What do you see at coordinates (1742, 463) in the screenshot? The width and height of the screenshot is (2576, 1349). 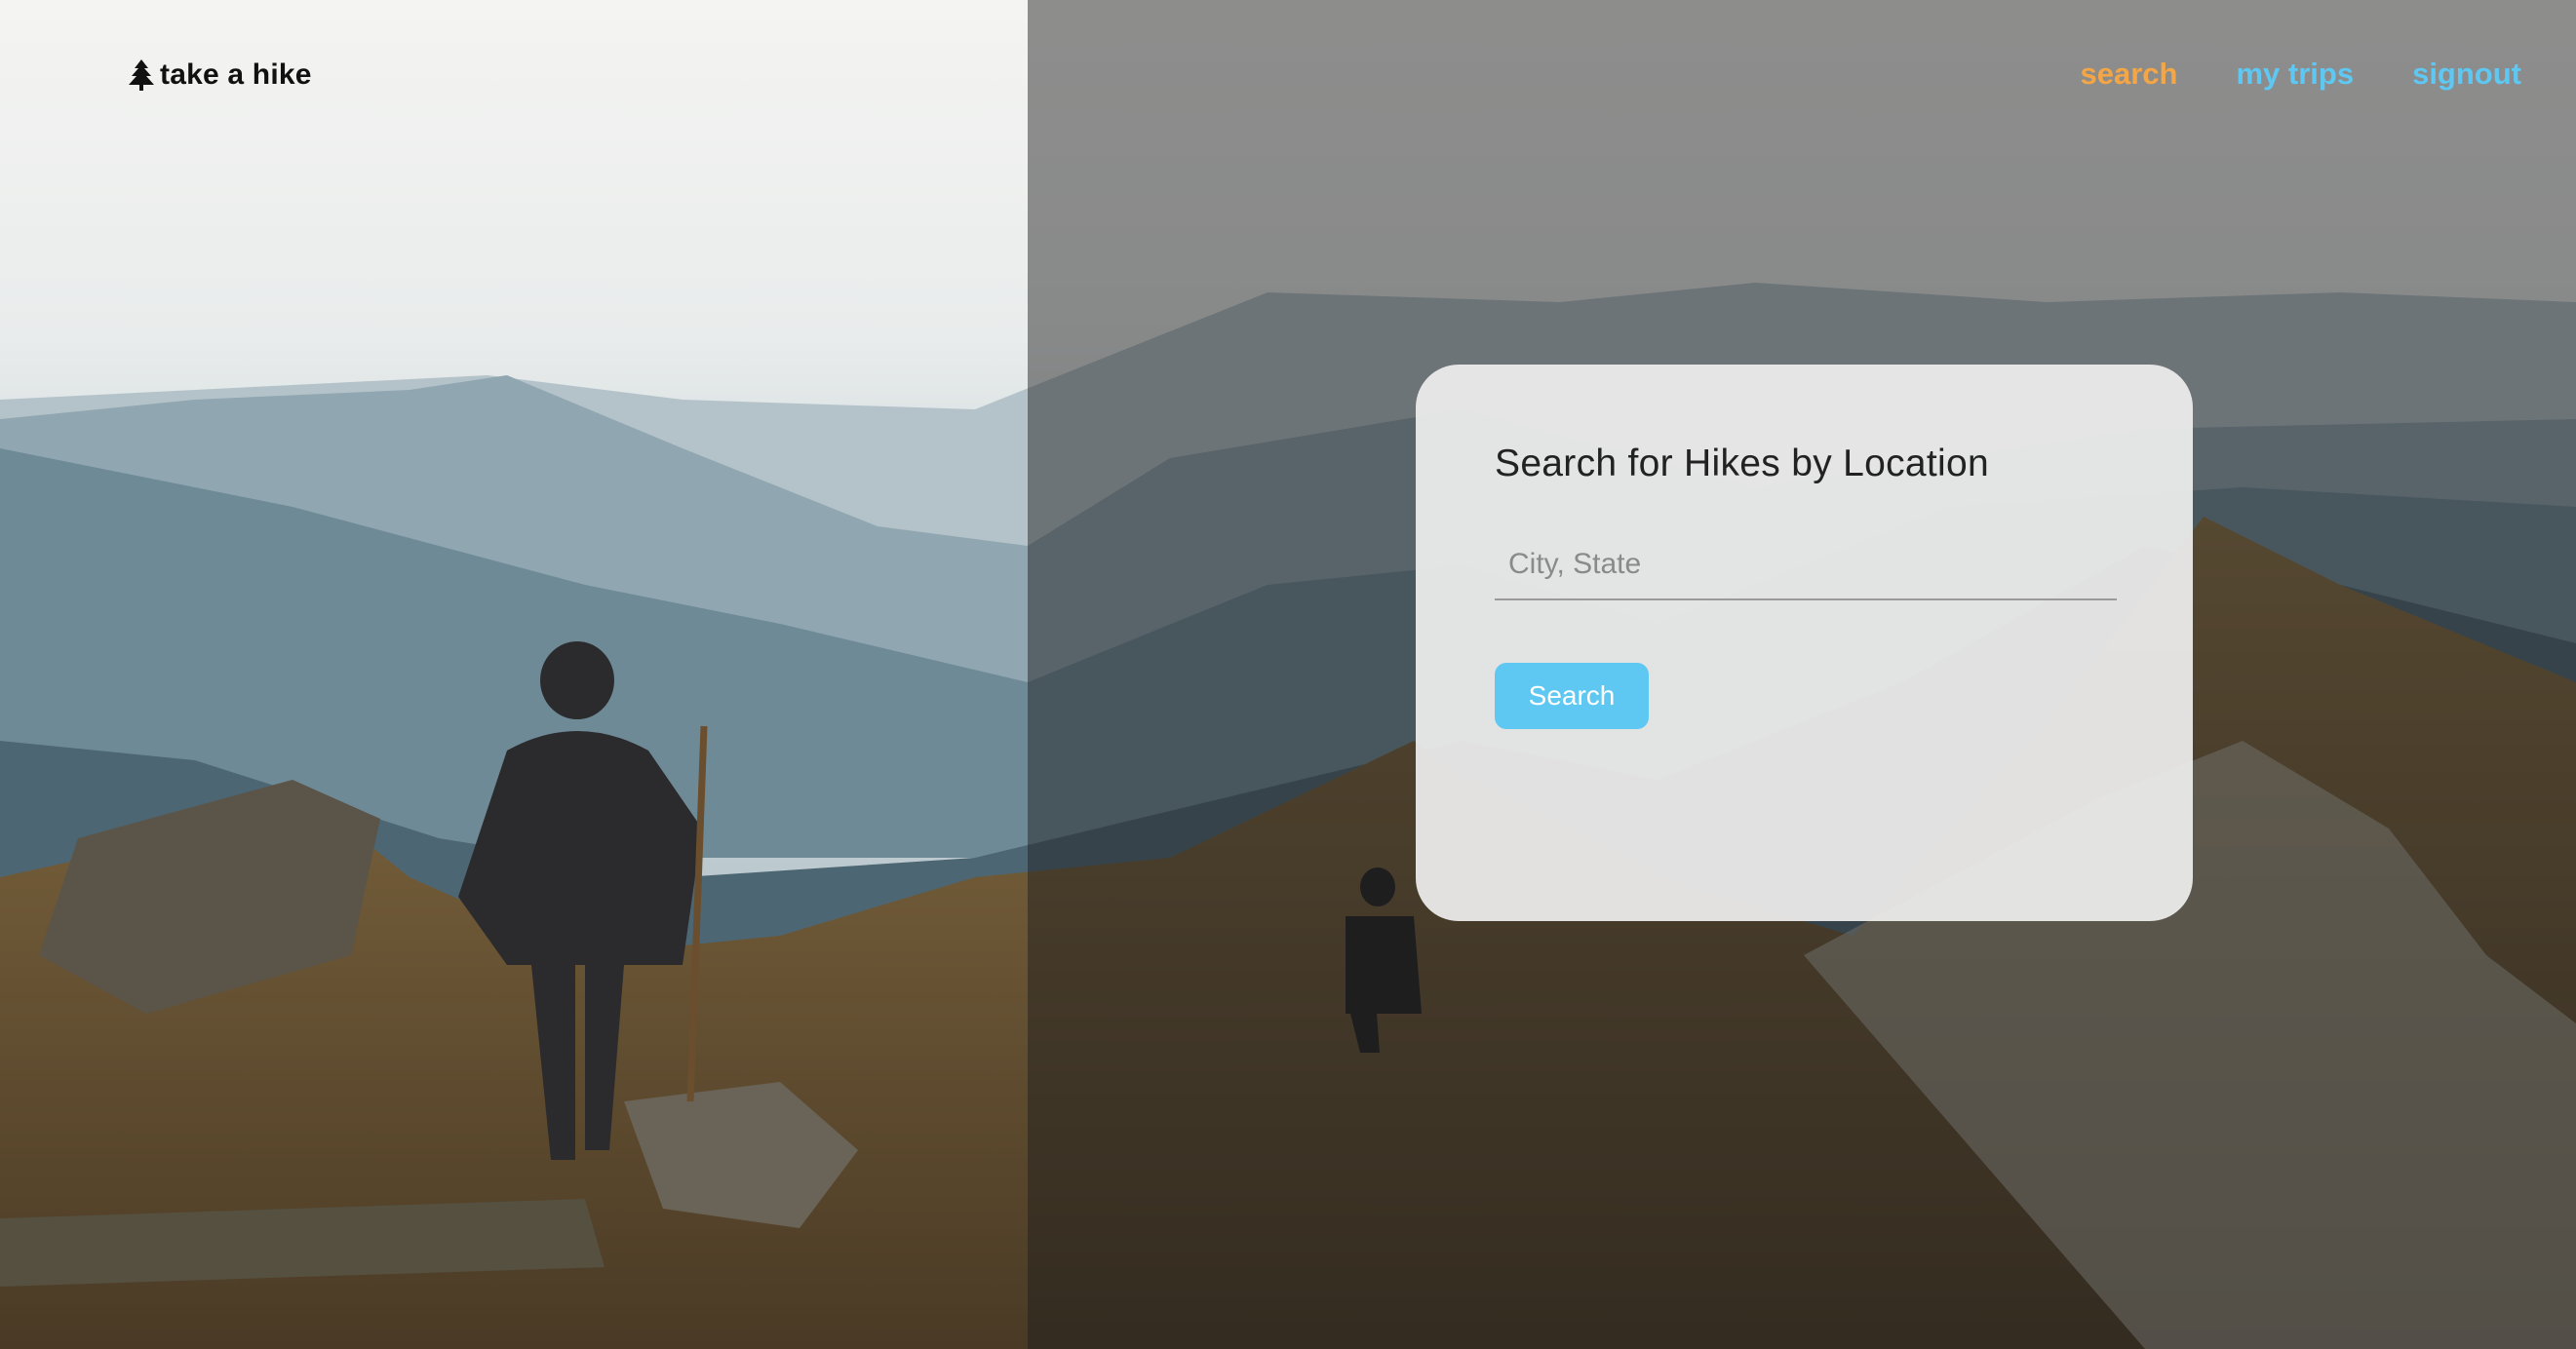 I see `search-card-title: Search for Hikes by Location` at bounding box center [1742, 463].